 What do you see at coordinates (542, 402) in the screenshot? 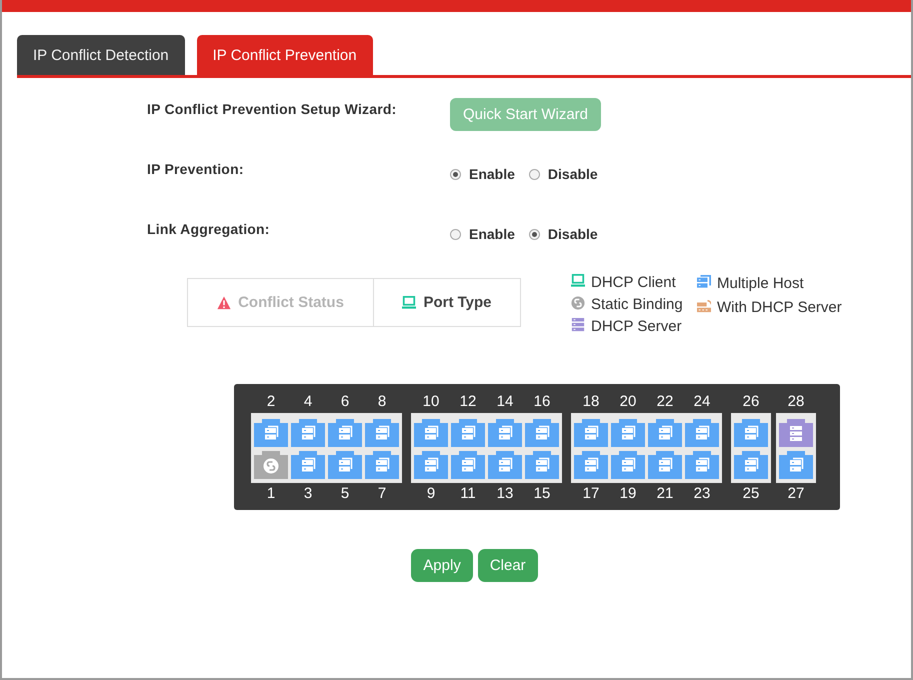
I see `port-number: 16` at bounding box center [542, 402].